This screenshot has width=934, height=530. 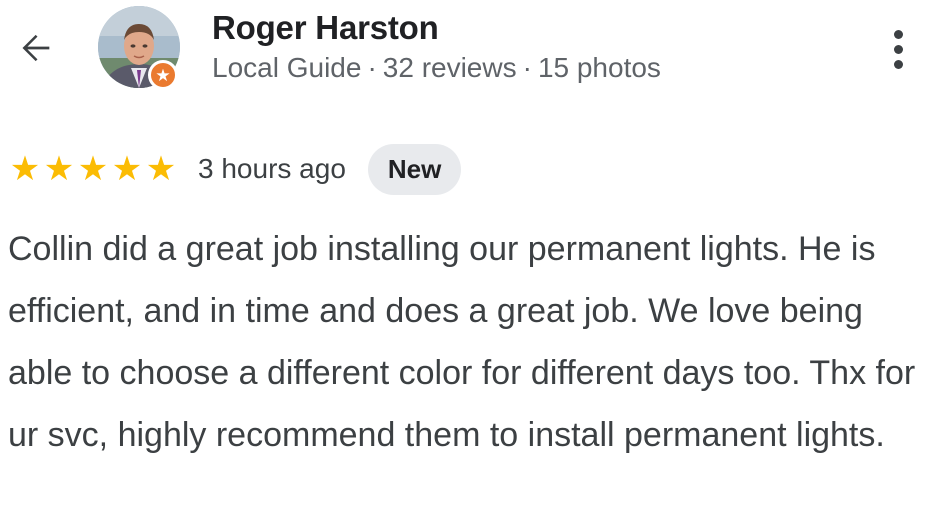 I want to click on more-vert-icon, so click(x=898, y=34).